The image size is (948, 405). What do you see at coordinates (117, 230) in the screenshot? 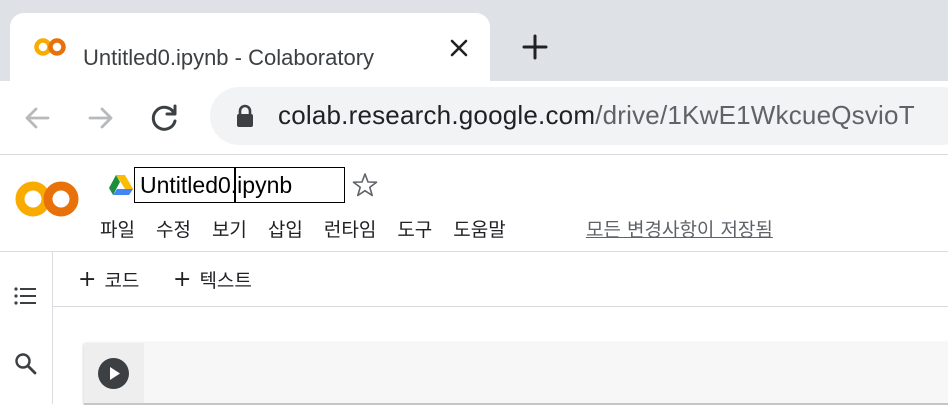
I see `menu-file: 파일` at bounding box center [117, 230].